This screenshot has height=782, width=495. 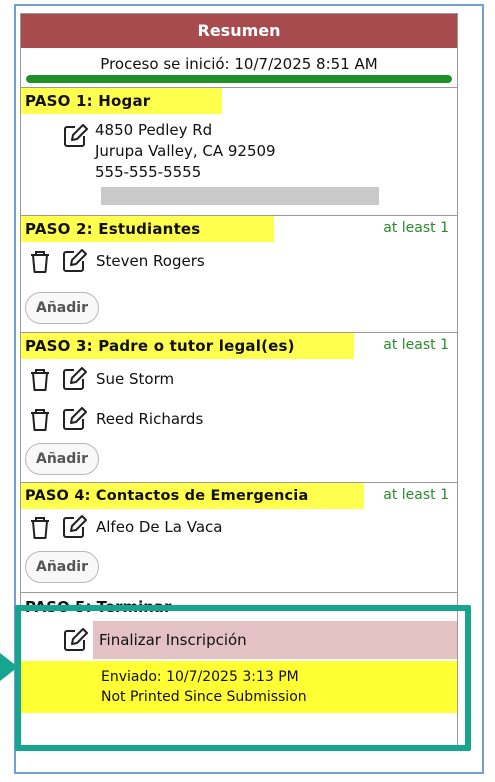 I want to click on callout-arrow-icon, so click(x=9, y=667).